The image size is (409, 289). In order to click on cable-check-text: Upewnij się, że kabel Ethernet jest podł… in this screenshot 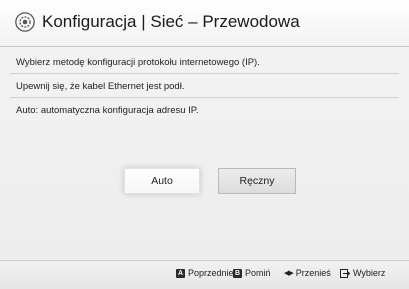, I will do `click(100, 86)`.